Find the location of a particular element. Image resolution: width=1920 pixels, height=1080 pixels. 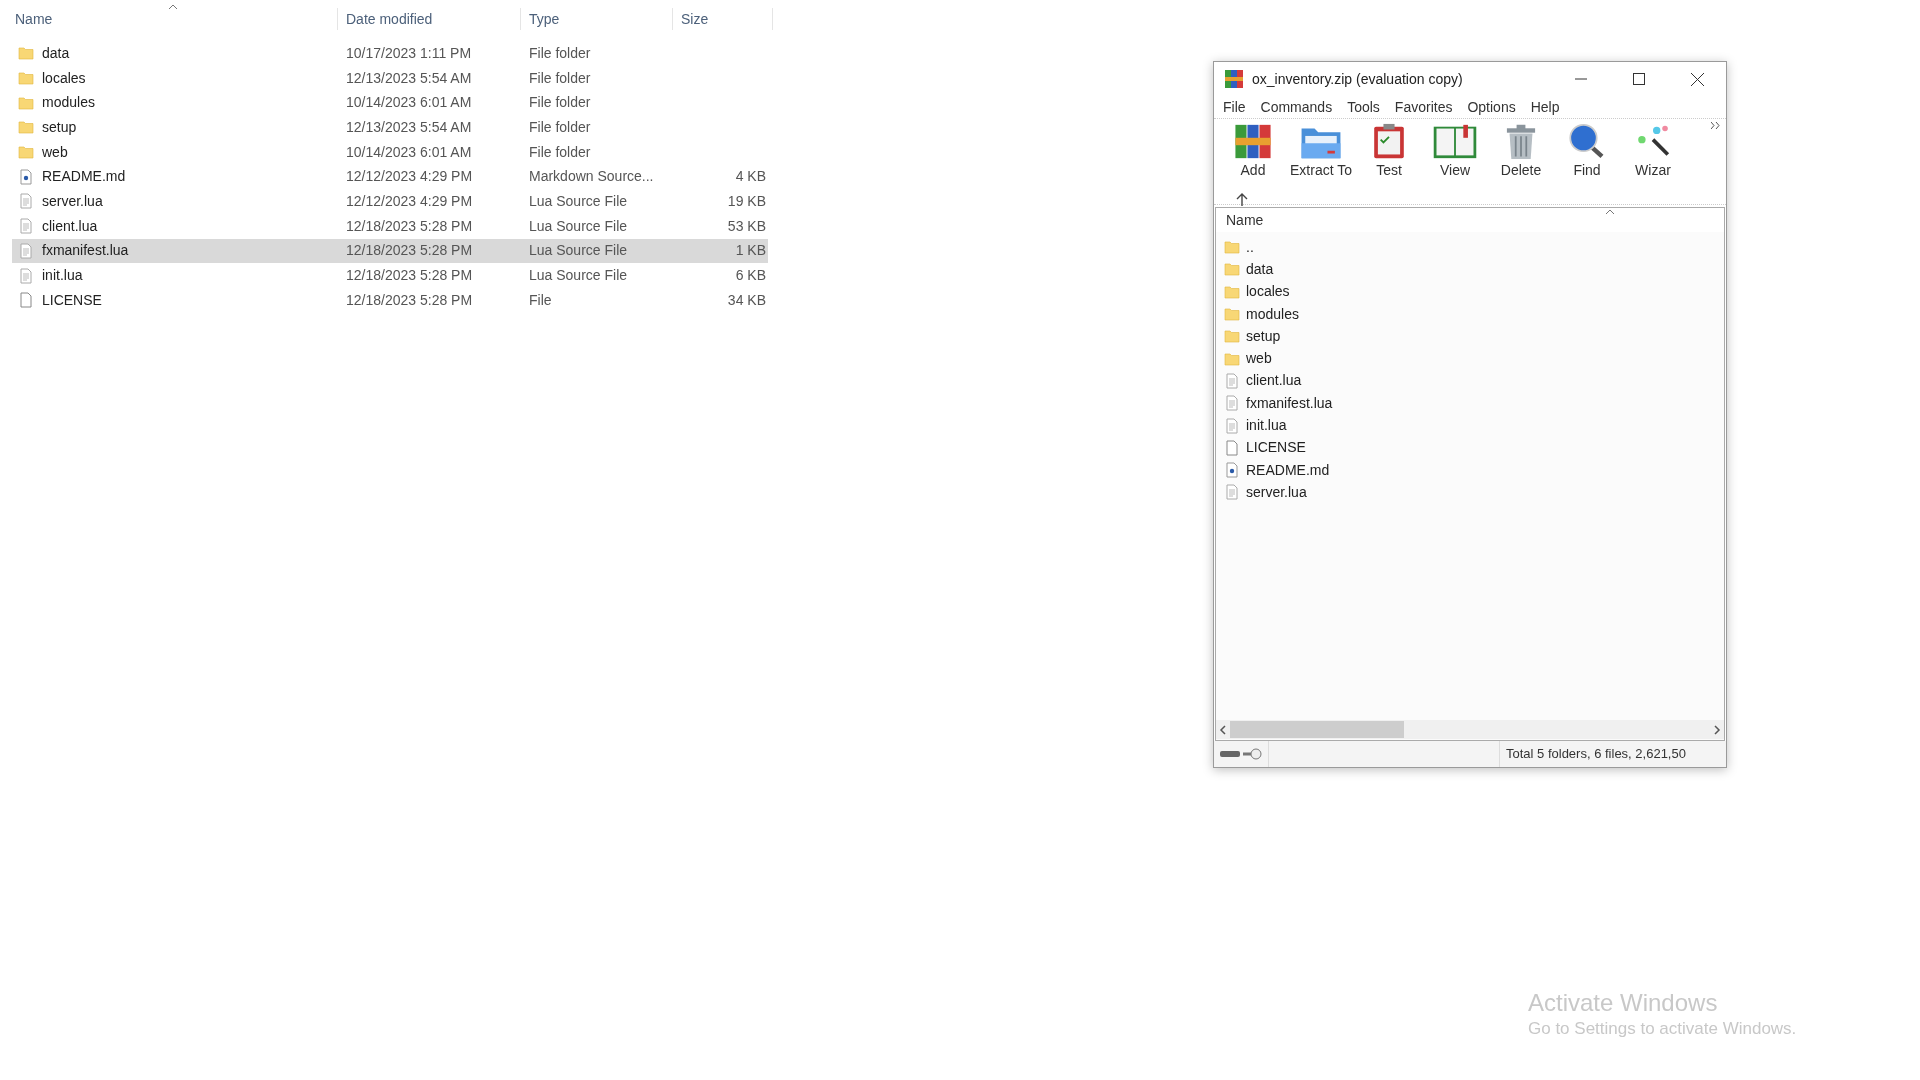

file-icon is located at coordinates (1232, 447).